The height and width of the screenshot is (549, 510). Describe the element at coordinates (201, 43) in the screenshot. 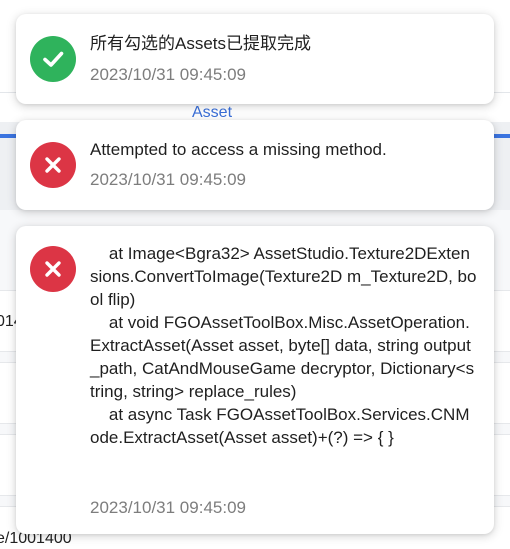

I see `notification-message: 所有勾选的Assets已提取完成` at that location.